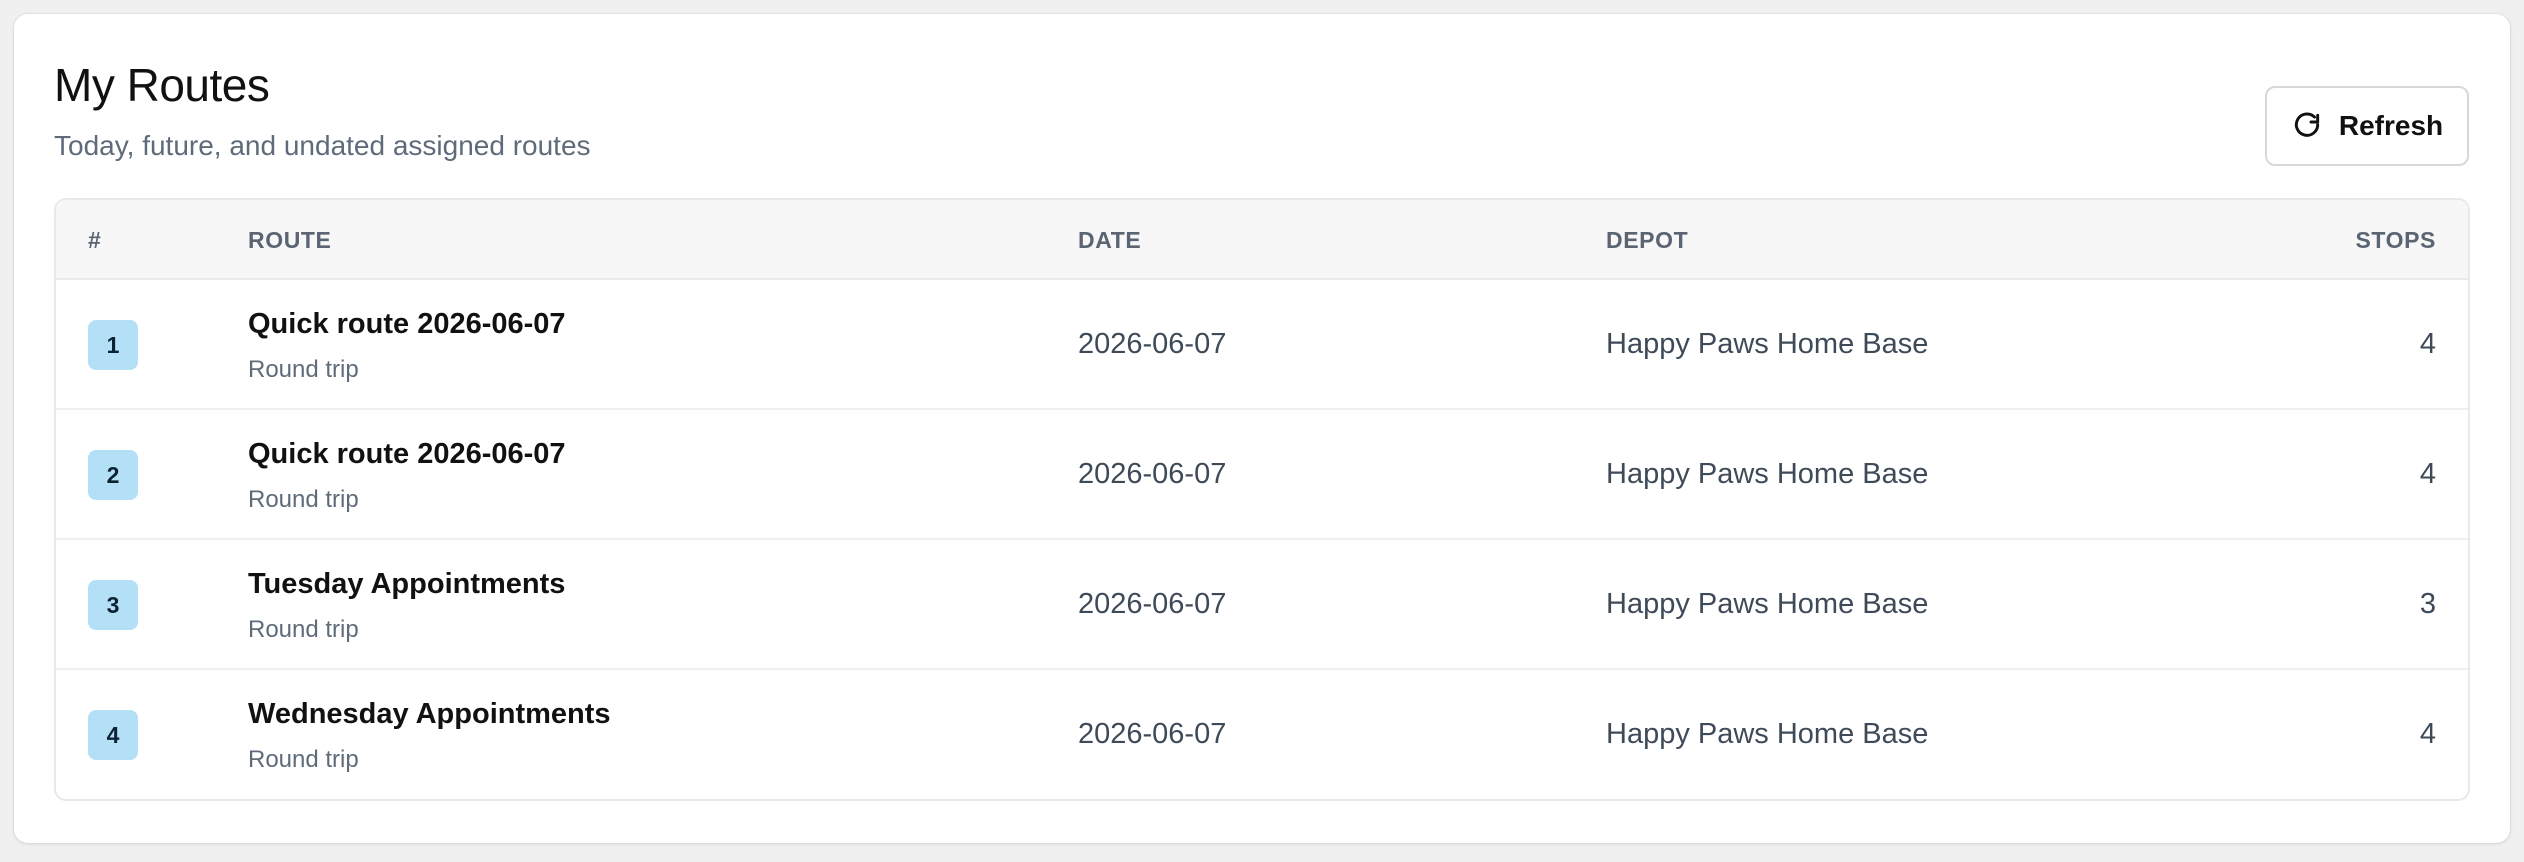 The width and height of the screenshot is (2524, 862). Describe the element at coordinates (2307, 126) in the screenshot. I see `refresh-icon` at that location.